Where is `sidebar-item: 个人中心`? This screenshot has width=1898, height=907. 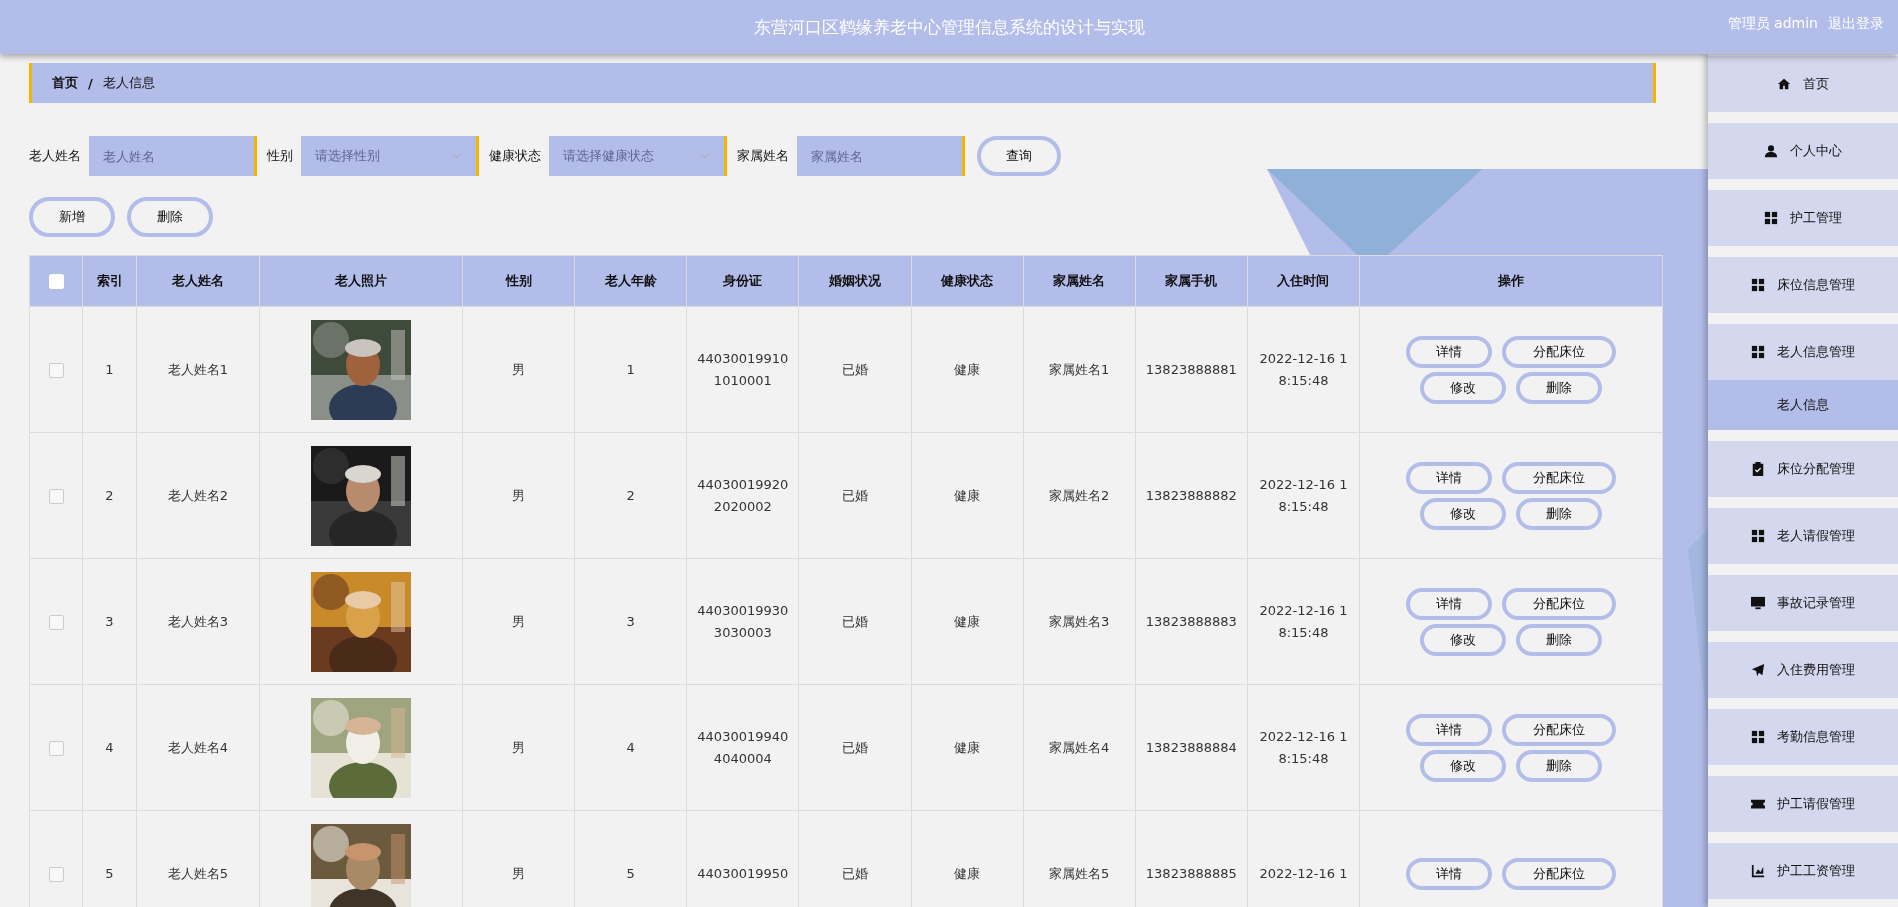
sidebar-item: 个人中心 is located at coordinates (1803, 151).